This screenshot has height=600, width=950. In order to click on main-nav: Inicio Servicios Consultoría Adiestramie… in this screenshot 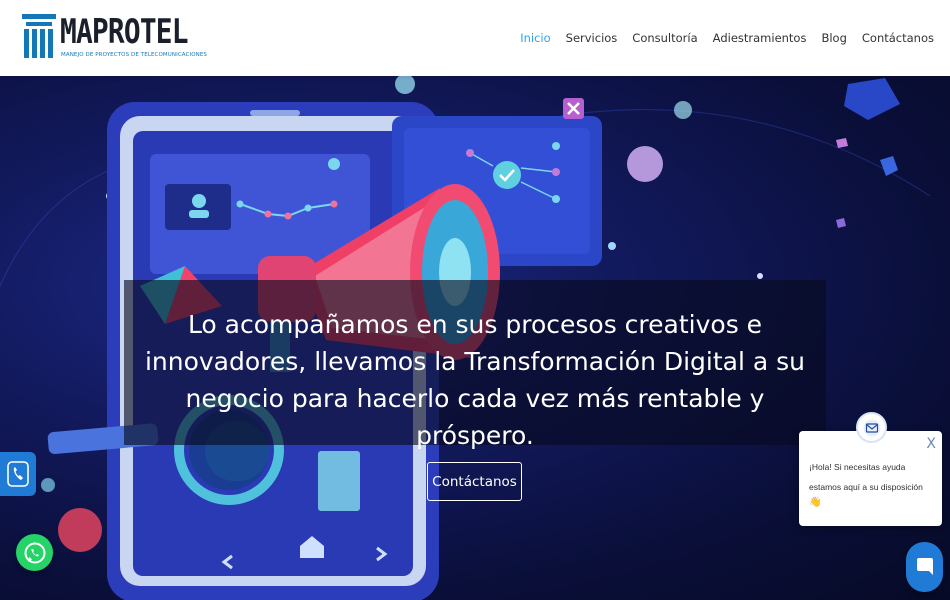, I will do `click(727, 38)`.